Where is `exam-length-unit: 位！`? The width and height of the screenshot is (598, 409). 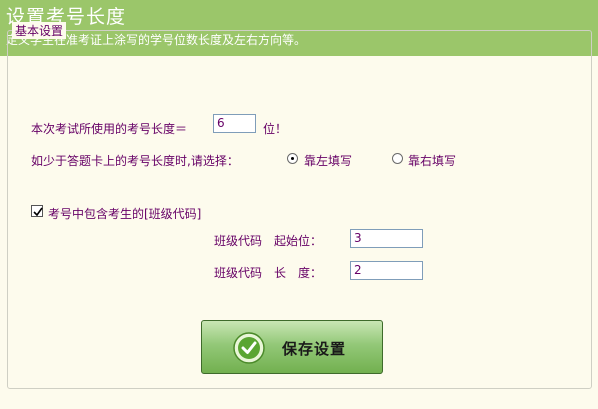 exam-length-unit: 位！ is located at coordinates (275, 129).